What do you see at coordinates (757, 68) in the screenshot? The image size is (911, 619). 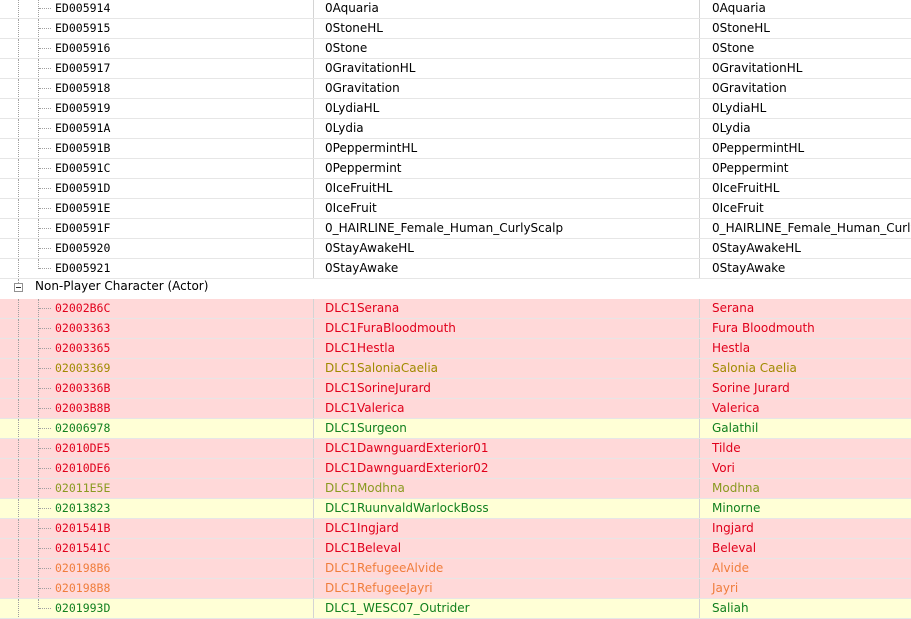 I see `name-cell: 0GravitationHL` at bounding box center [757, 68].